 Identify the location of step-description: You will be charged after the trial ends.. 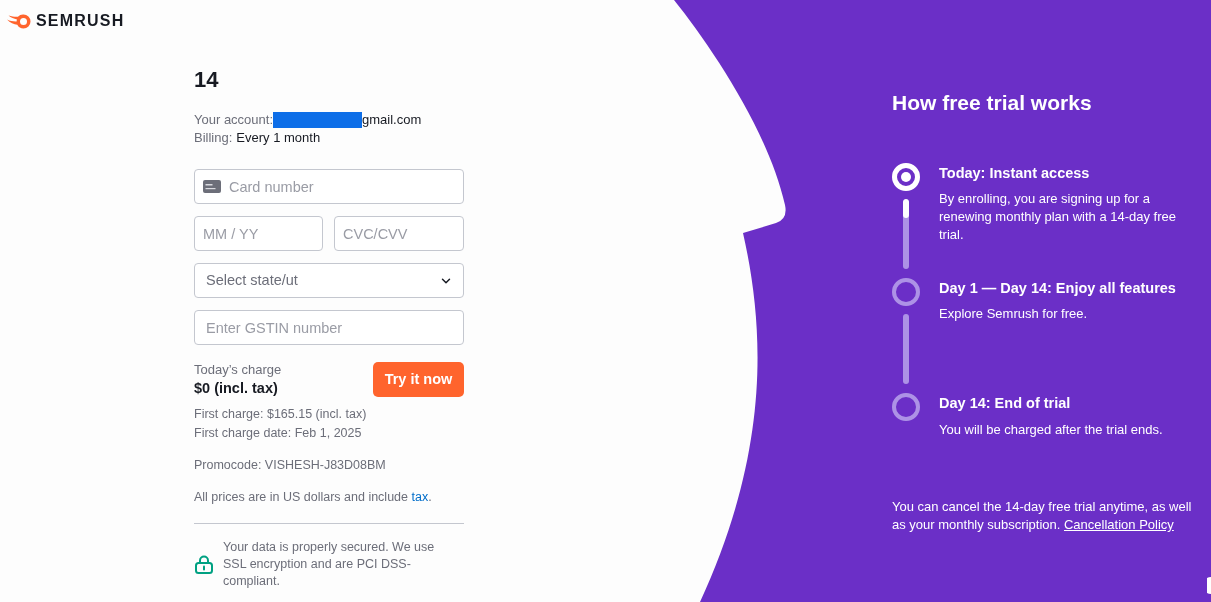
(1051, 430).